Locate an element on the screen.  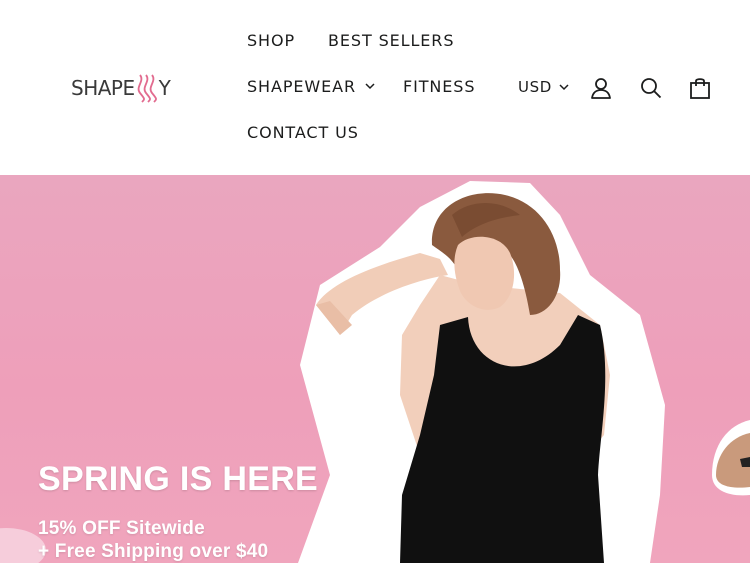
nav-item-best-sellers: BEST SELLERS is located at coordinates (391, 40).